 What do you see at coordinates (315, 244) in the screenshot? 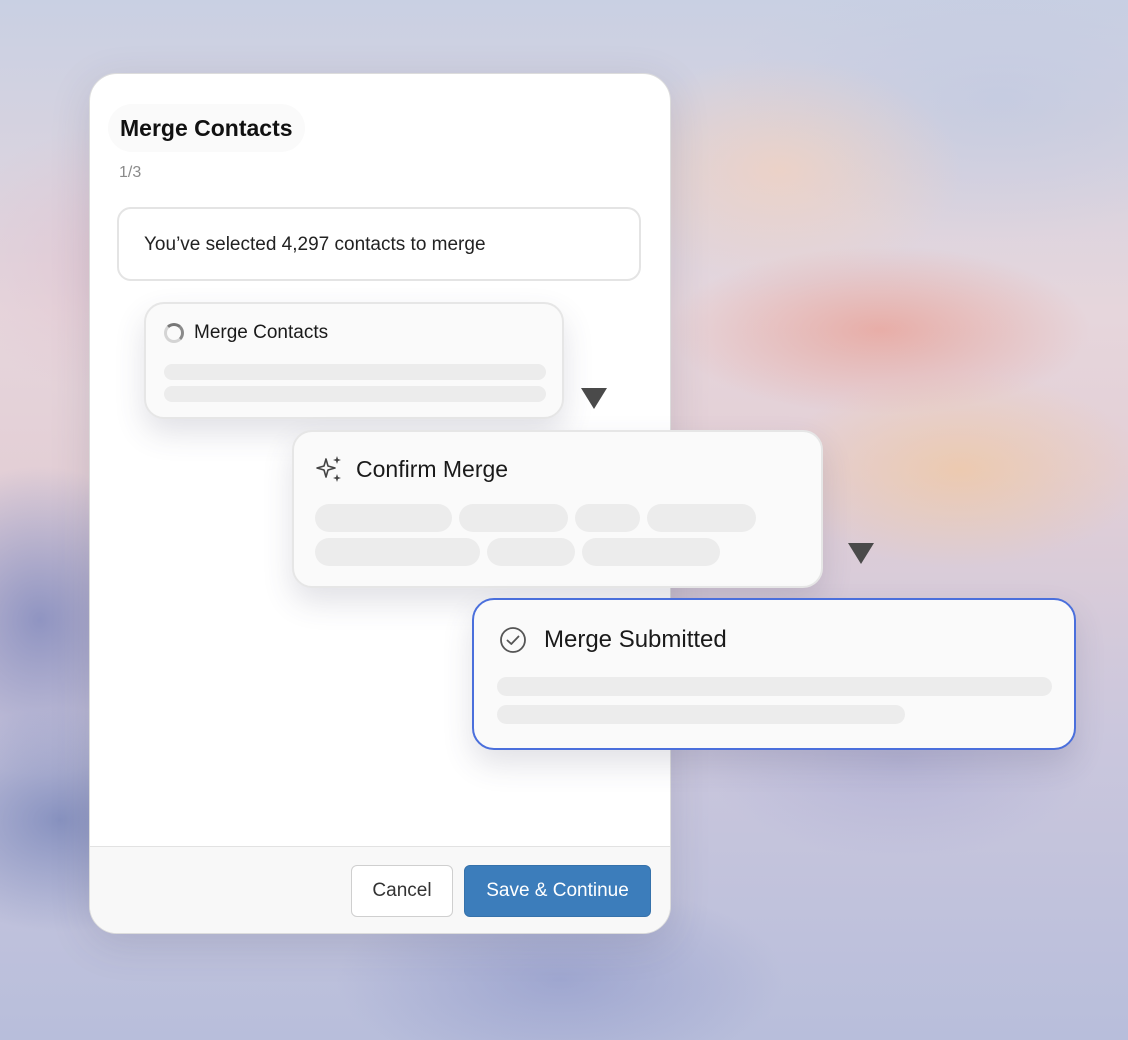
I see `selection-summary-text: You’ve selected 4,297 contacts to merge` at bounding box center [315, 244].